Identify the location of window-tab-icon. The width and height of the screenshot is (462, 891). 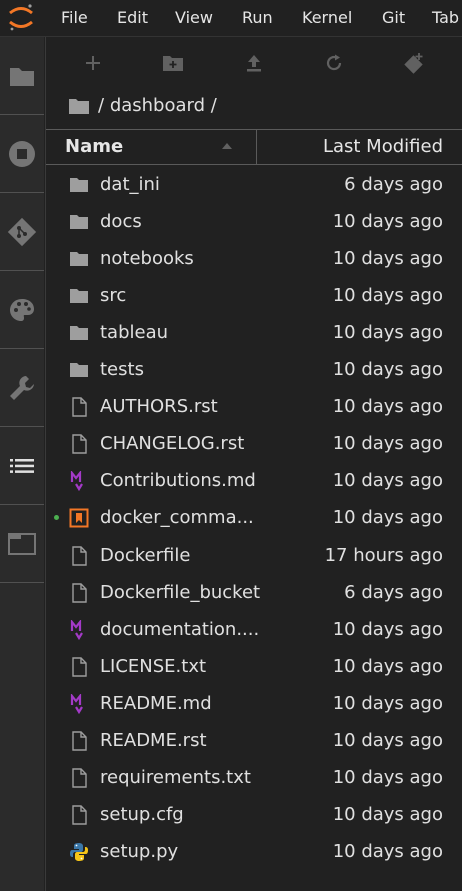
(22, 543).